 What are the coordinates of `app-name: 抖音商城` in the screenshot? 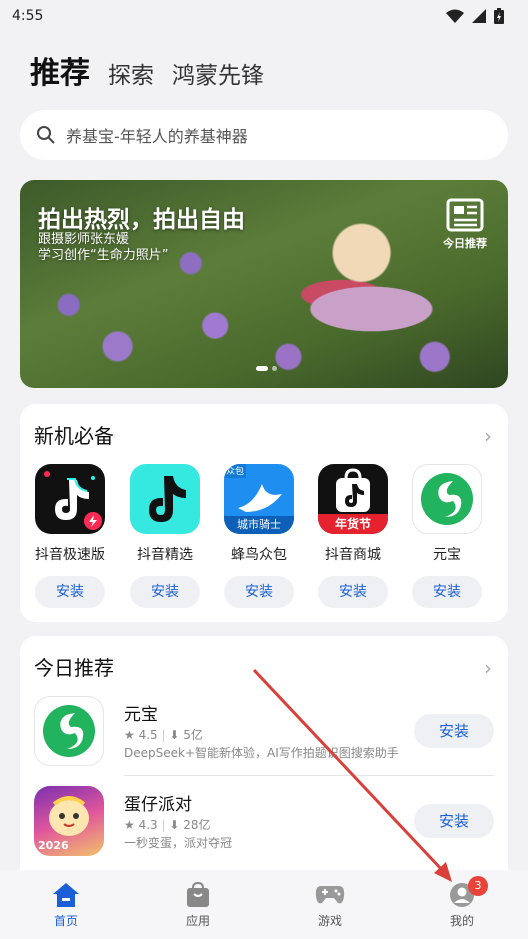 It's located at (353, 555).